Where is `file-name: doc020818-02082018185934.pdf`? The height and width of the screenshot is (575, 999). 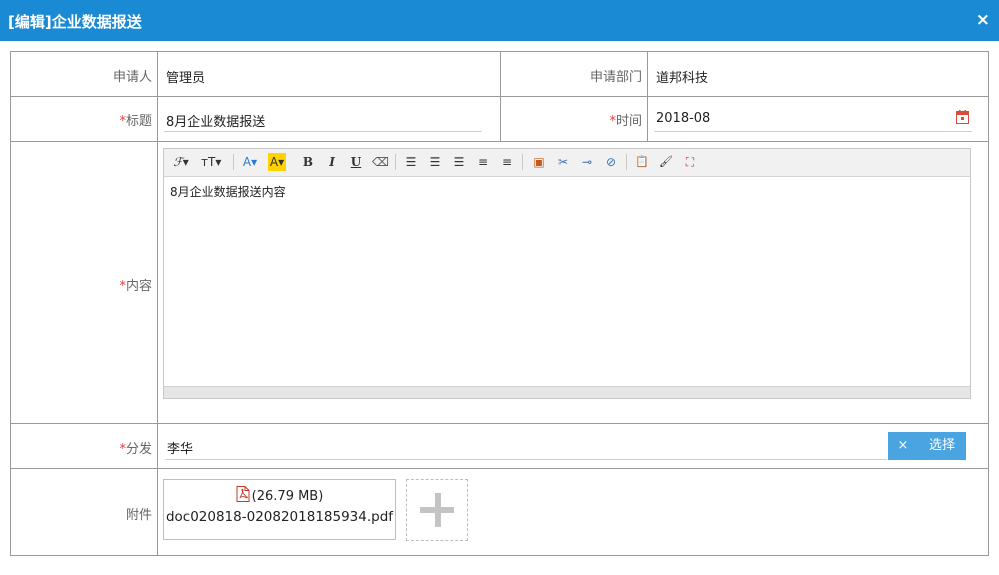
file-name: doc020818-02082018185934.pdf is located at coordinates (279, 517).